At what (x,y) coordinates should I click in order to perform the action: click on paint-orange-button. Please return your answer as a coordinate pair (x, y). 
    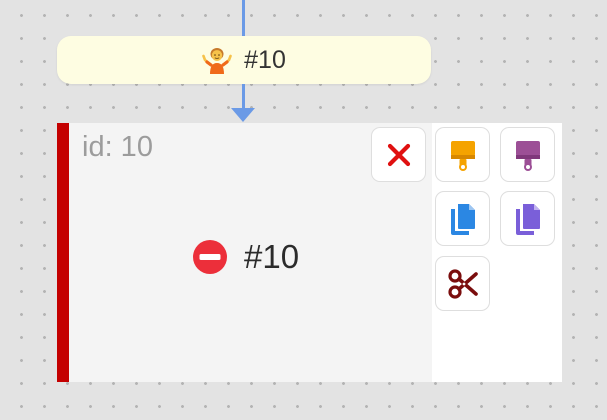
    Looking at the image, I should click on (462, 154).